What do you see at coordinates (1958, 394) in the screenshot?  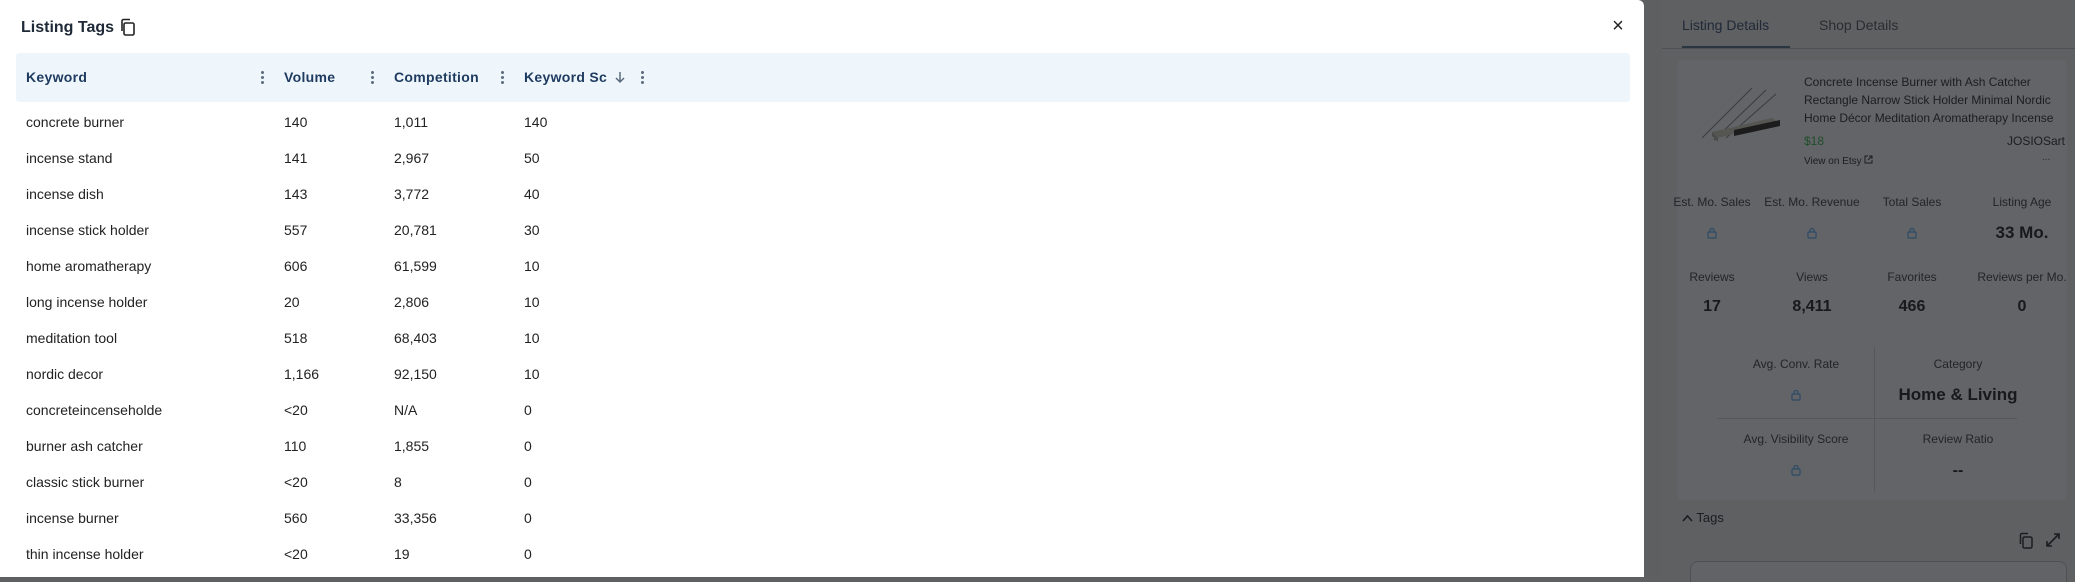 I see `stat-value: Home & Living` at bounding box center [1958, 394].